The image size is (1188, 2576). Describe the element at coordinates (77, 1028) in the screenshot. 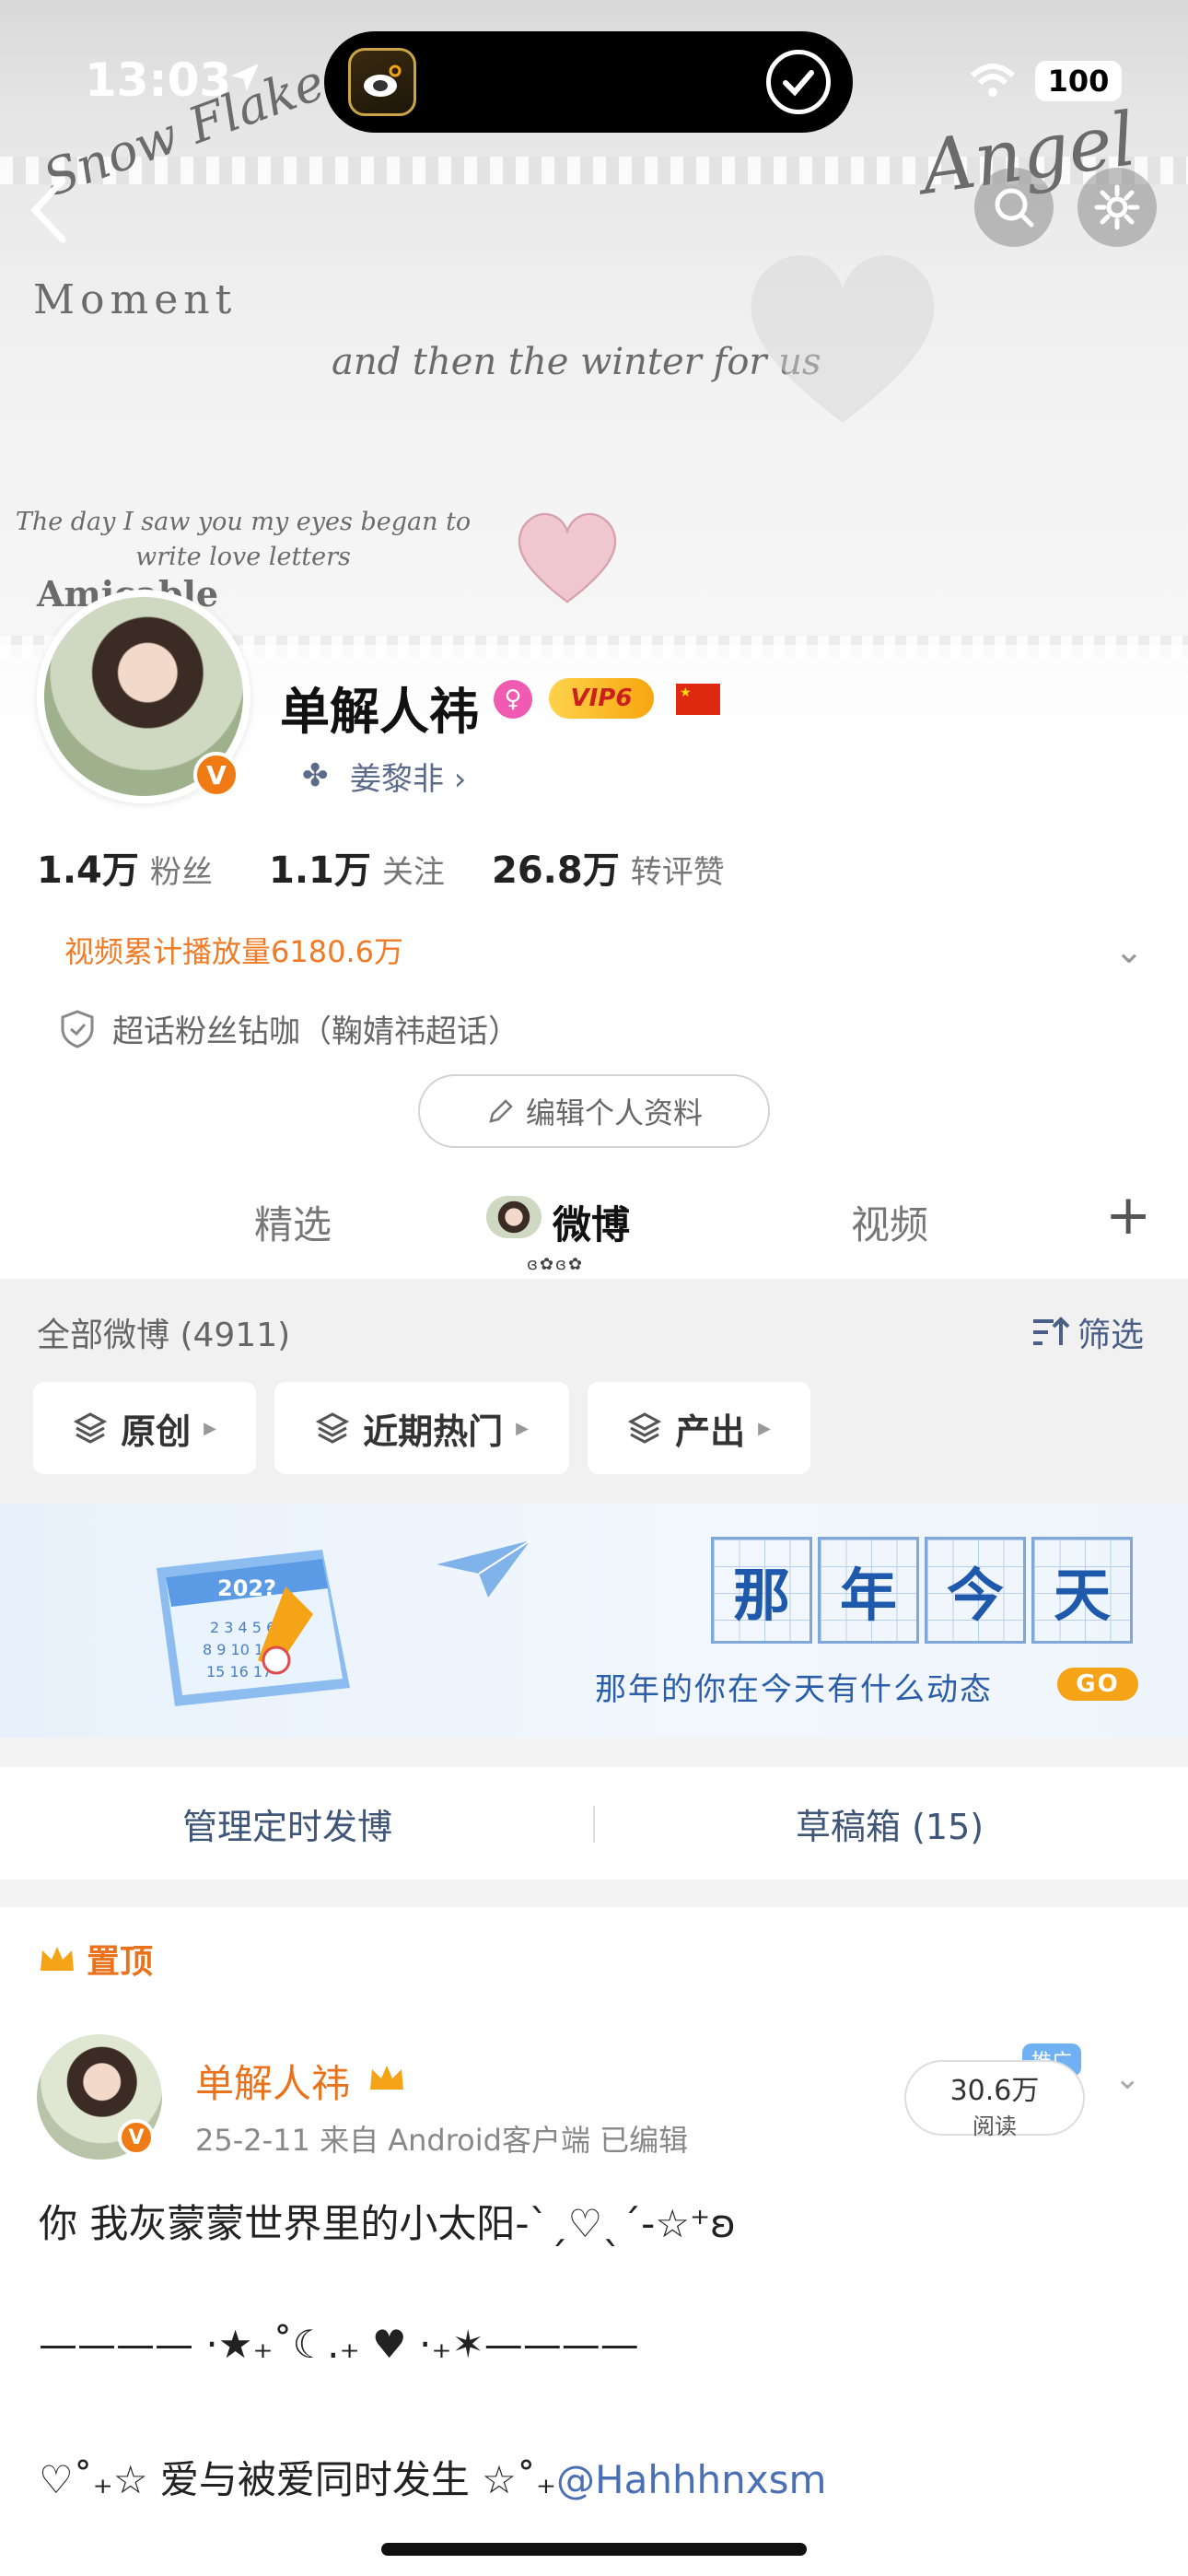

I see `shield-icon` at that location.